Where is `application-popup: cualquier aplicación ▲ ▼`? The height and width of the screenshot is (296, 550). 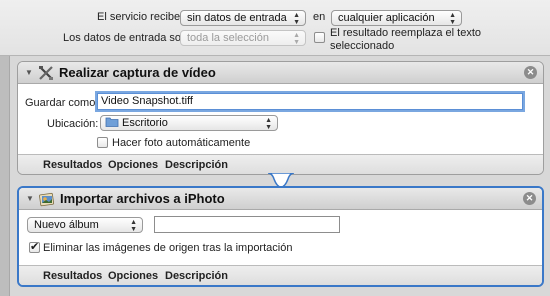 application-popup: cualquier aplicación ▲ ▼ is located at coordinates (396, 18).